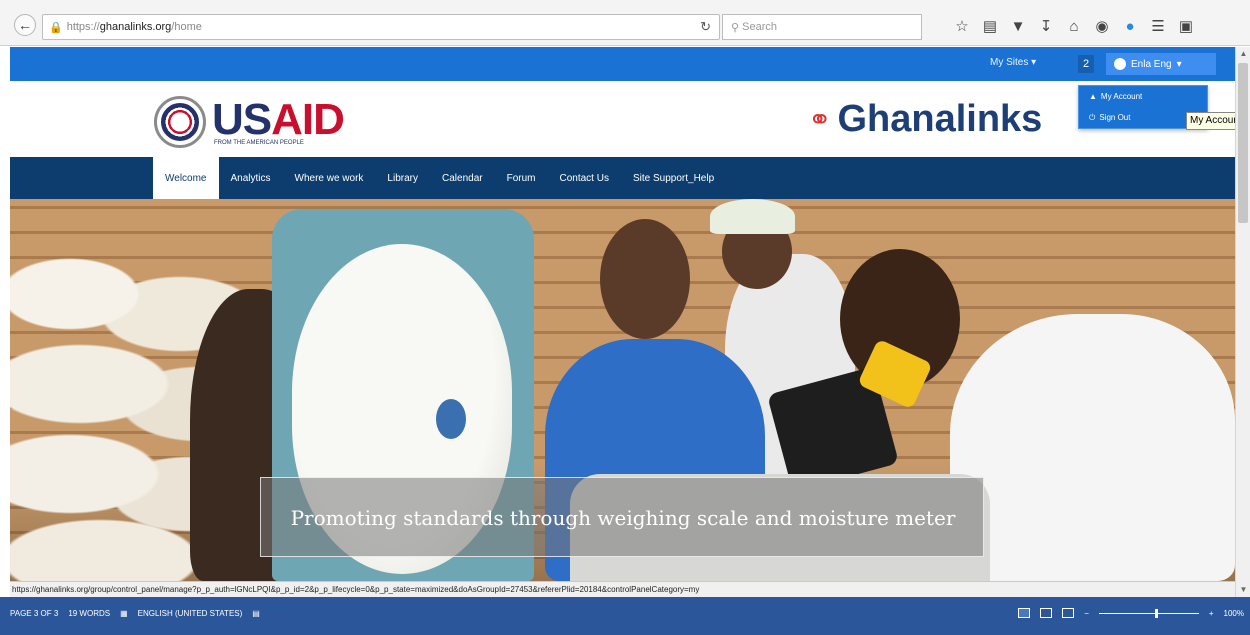 The image size is (1250, 635). What do you see at coordinates (186, 27) in the screenshot?
I see `url-path: /home` at bounding box center [186, 27].